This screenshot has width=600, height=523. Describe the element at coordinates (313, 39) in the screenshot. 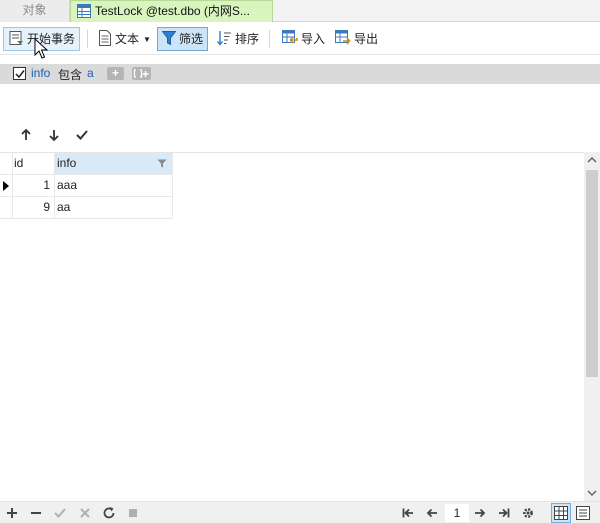

I see `import-label: 导入` at that location.